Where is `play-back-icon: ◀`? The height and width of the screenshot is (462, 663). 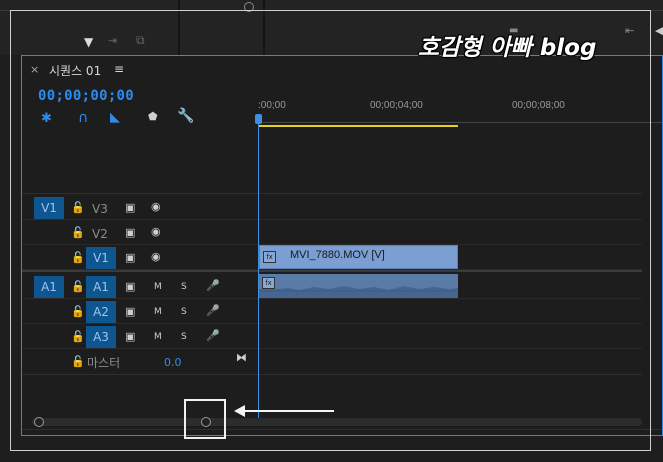 play-back-icon: ◀ is located at coordinates (659, 30).